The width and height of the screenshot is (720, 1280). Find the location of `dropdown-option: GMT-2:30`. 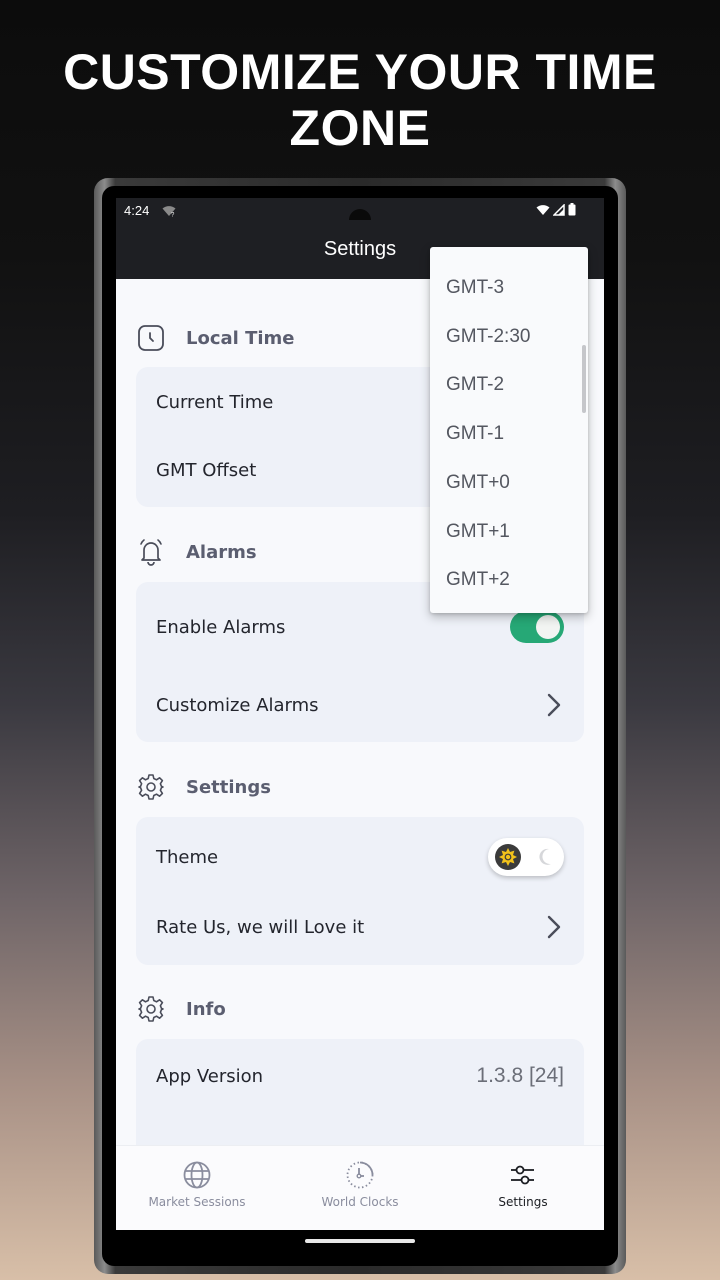

dropdown-option: GMT-2:30 is located at coordinates (509, 337).